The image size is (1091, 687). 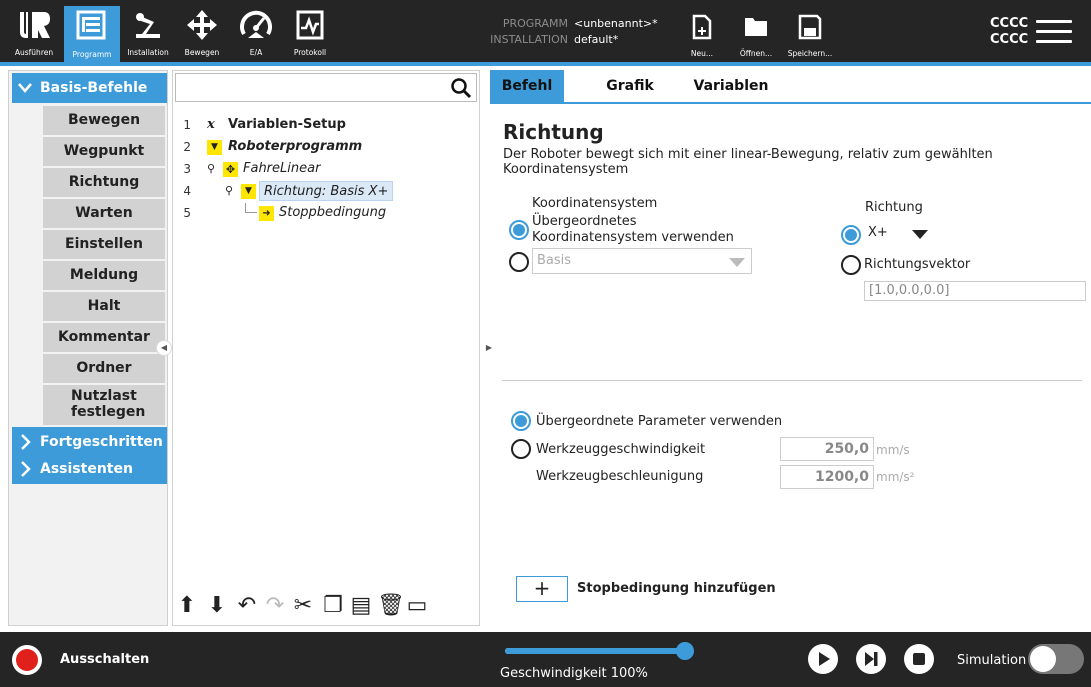 I want to click on redo-button: ↷, so click(x=275, y=606).